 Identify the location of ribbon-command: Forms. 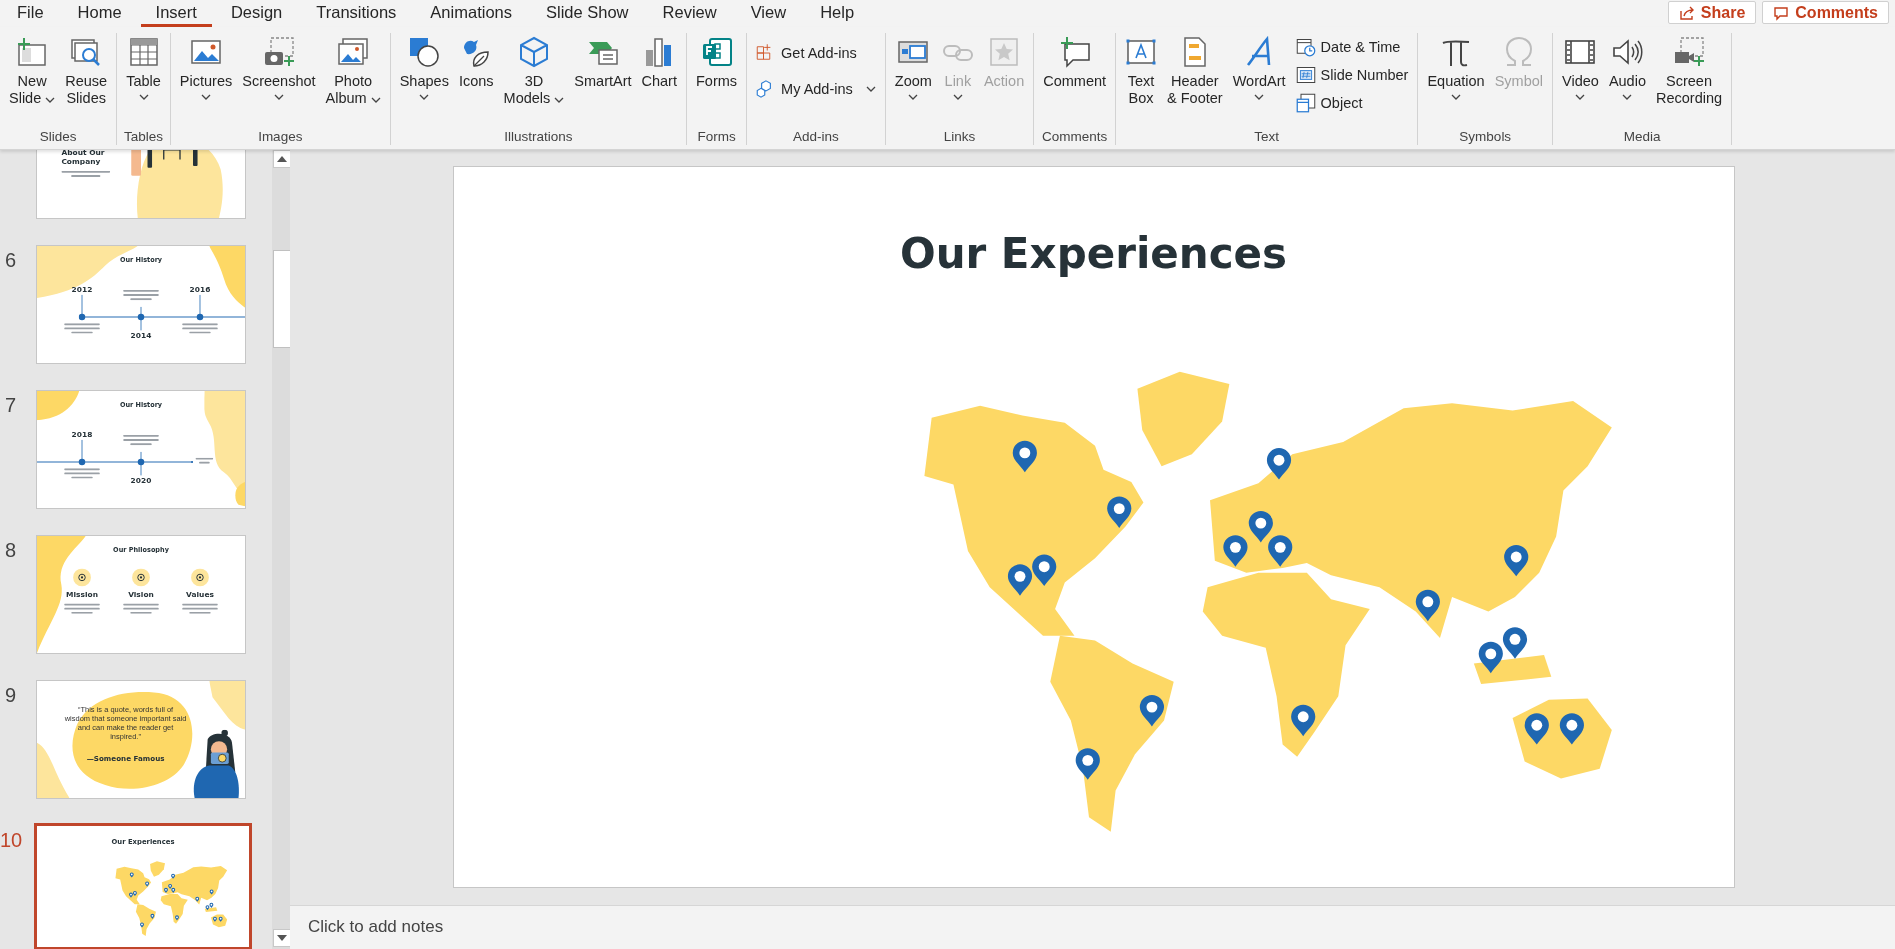
(717, 60).